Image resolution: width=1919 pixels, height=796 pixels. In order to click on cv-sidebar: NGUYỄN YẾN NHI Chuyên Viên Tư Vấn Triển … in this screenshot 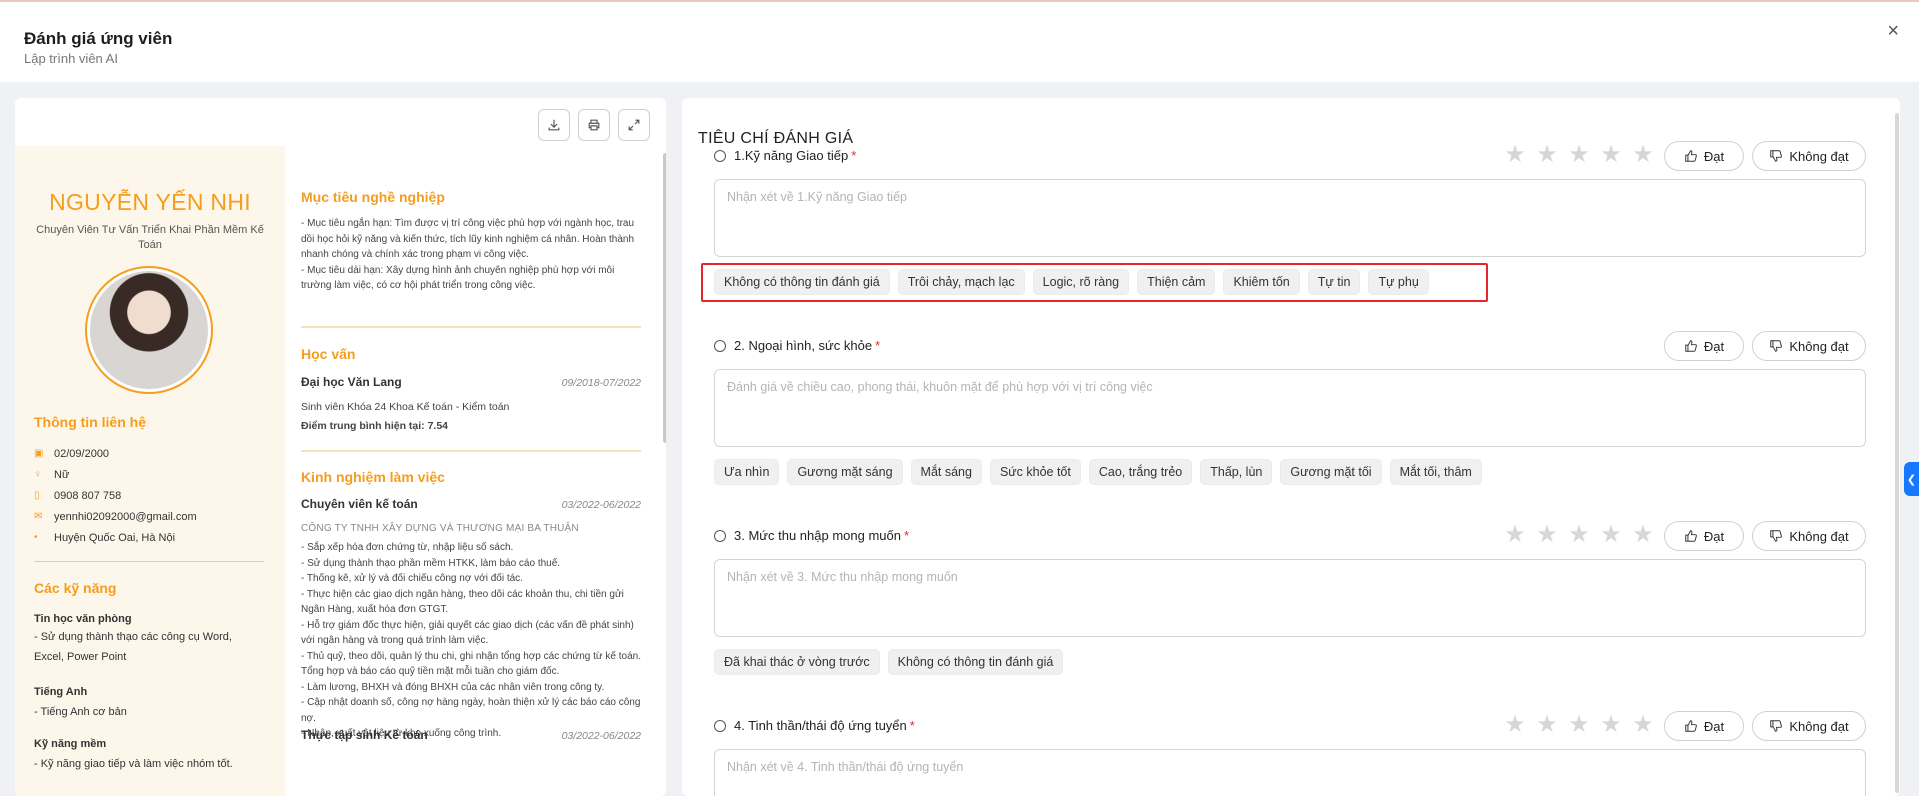, I will do `click(150, 471)`.